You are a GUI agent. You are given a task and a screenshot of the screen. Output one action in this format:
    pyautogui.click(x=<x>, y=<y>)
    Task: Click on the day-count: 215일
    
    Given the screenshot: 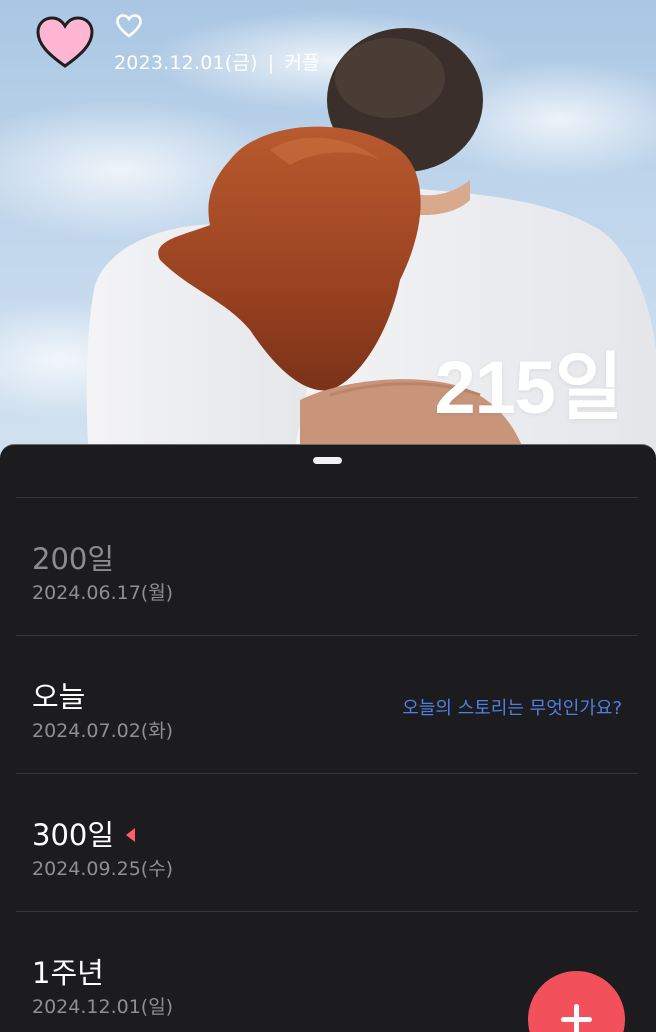 What is the action you would take?
    pyautogui.click(x=528, y=387)
    